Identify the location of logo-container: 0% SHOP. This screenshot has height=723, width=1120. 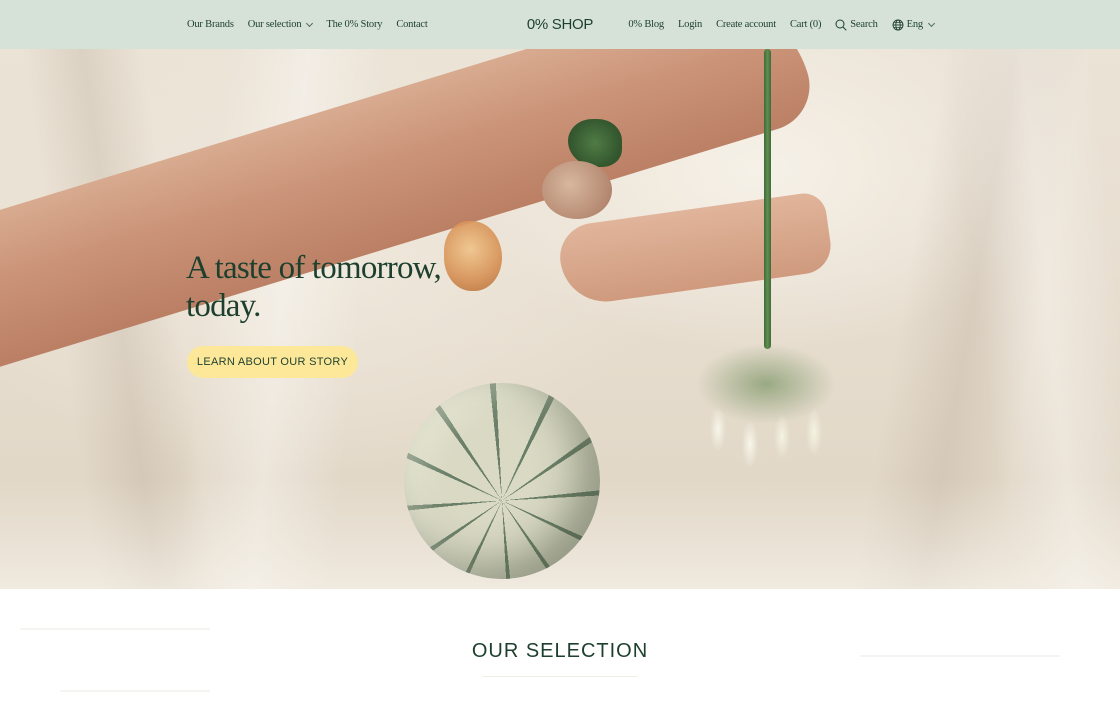
(560, 24).